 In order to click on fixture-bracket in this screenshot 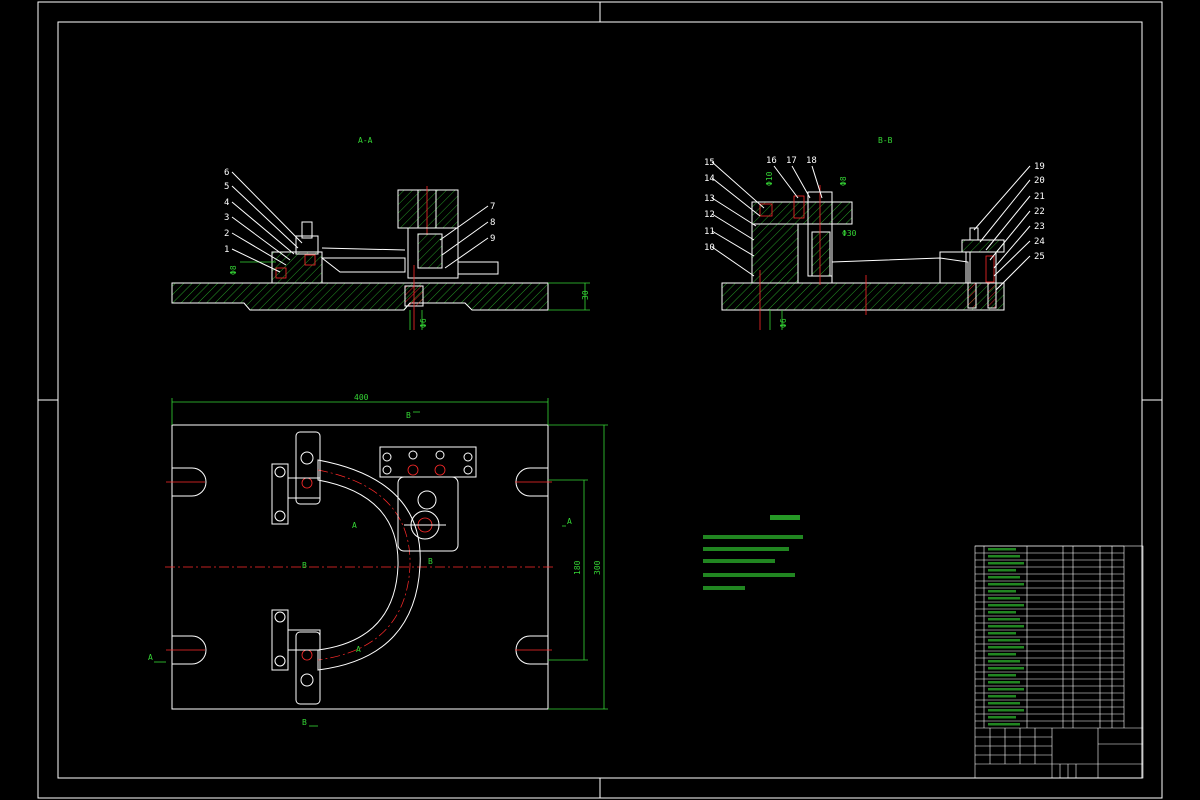, I will do `click(428, 462)`.